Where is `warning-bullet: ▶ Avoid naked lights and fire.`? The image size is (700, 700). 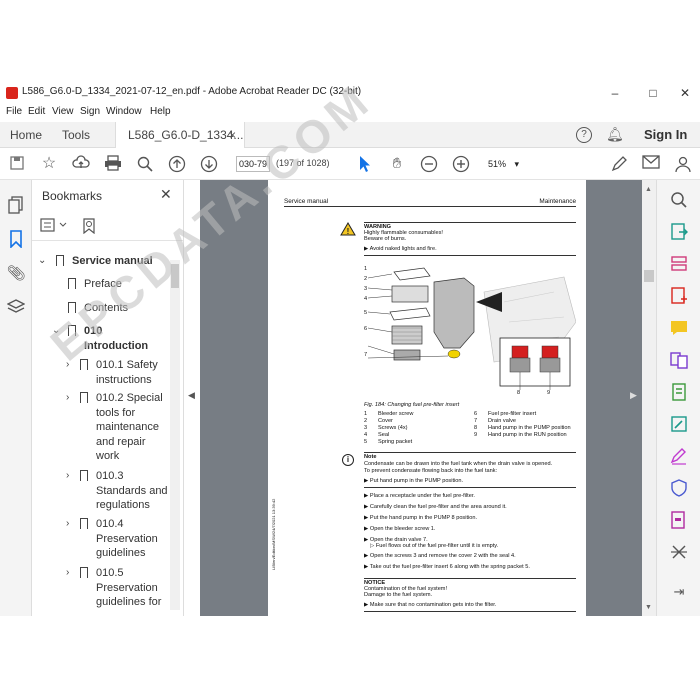 warning-bullet: ▶ Avoid naked lights and fire. is located at coordinates (400, 249).